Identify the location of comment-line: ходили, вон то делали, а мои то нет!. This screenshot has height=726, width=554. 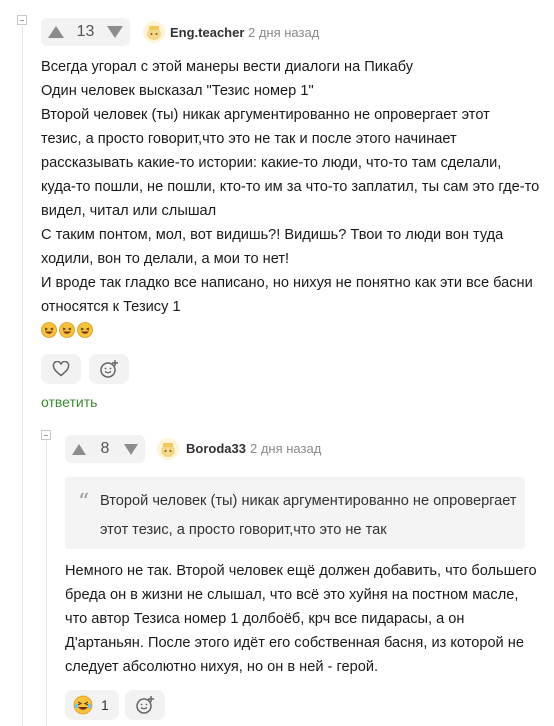
(165, 259).